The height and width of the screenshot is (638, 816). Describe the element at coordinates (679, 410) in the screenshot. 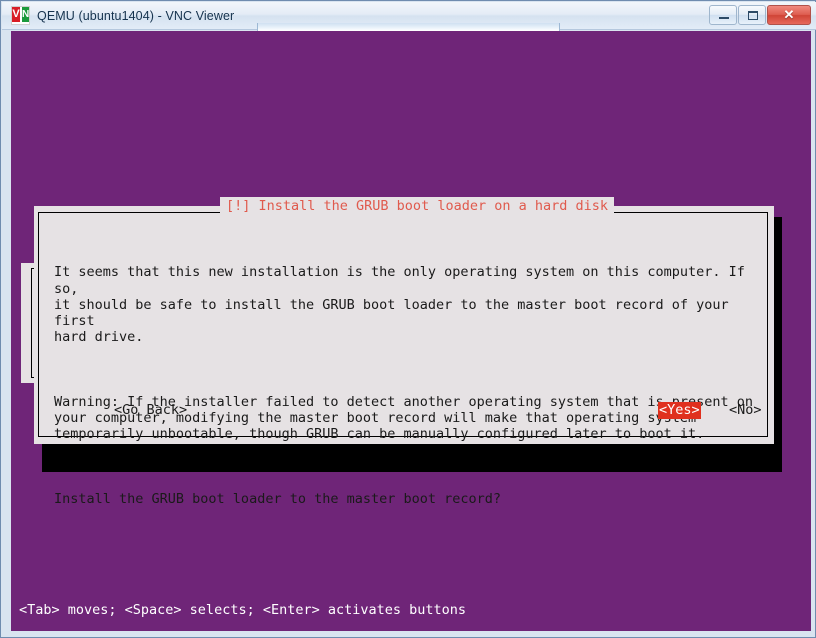

I see `yes-button: <Yes>` at that location.